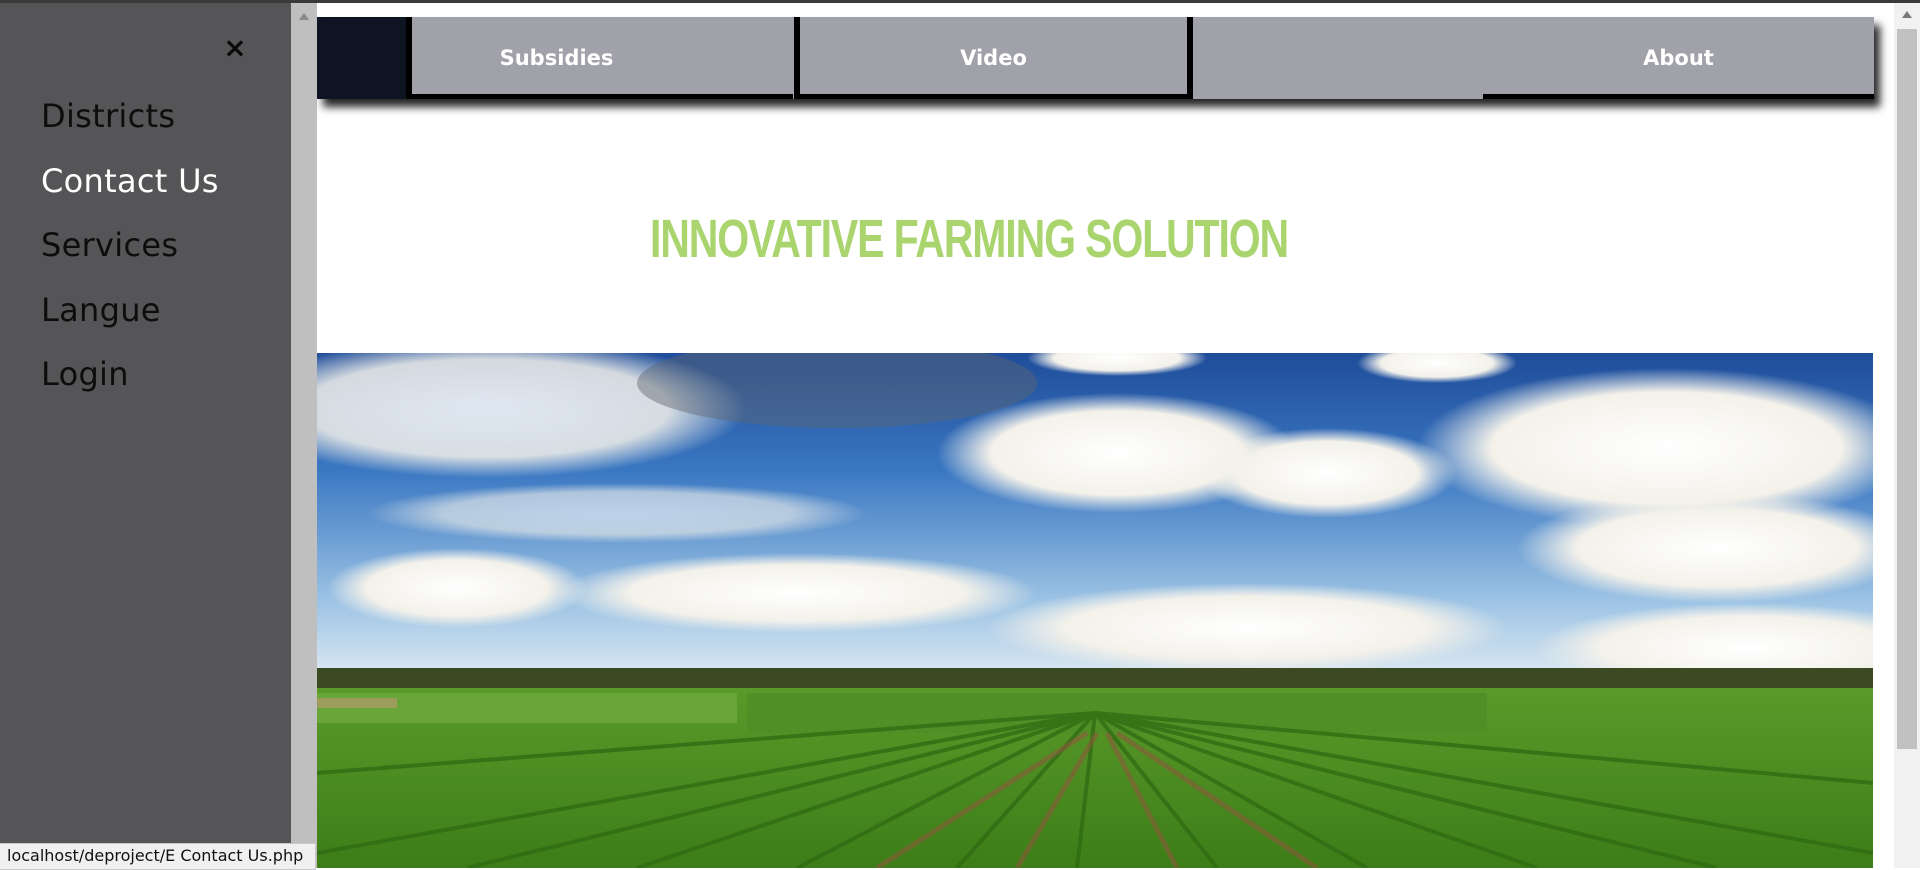 This screenshot has height=870, width=1920. Describe the element at coordinates (993, 58) in the screenshot. I see `tab-video: Video` at that location.